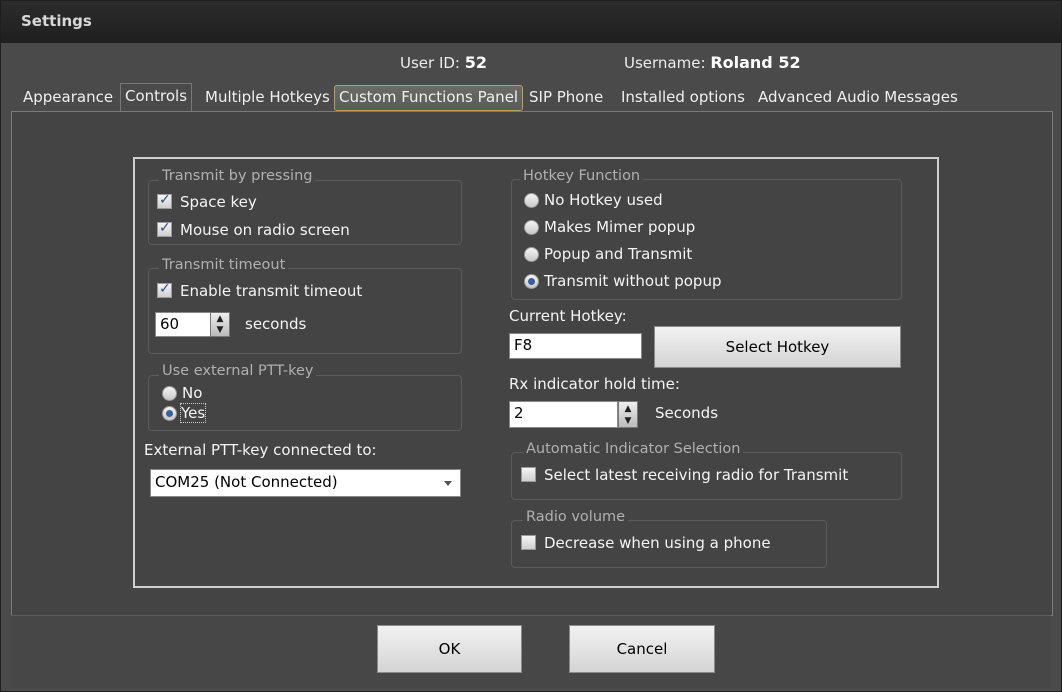  I want to click on username-label: Username:, so click(665, 63).